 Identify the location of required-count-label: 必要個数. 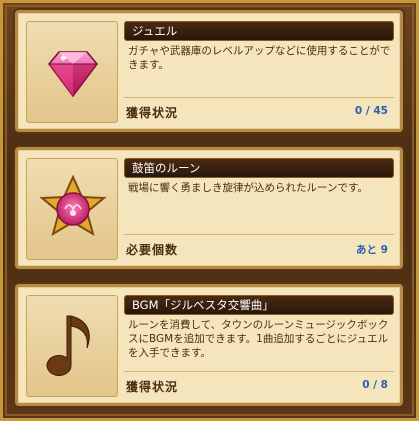
(152, 250).